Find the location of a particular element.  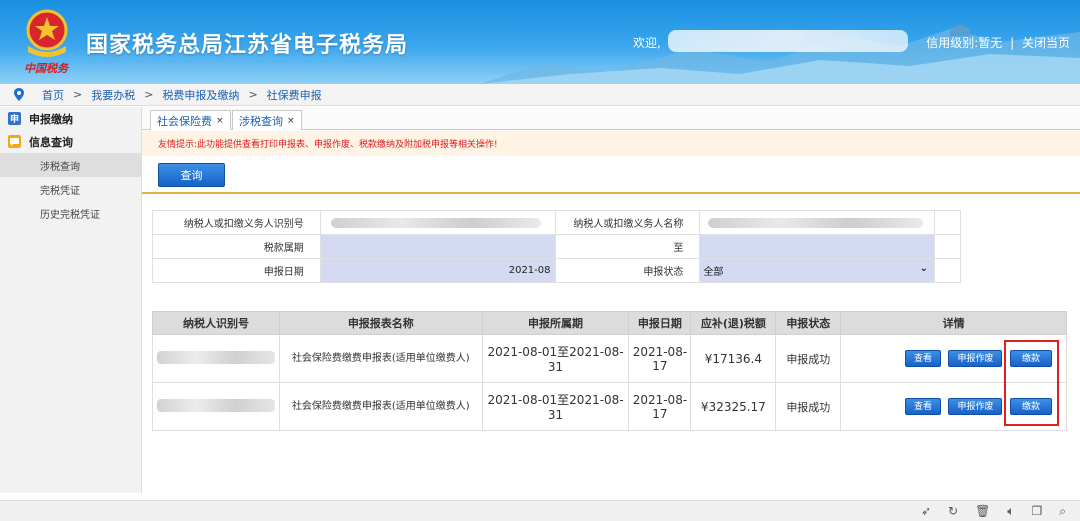

query-button: 查询 is located at coordinates (191, 175).